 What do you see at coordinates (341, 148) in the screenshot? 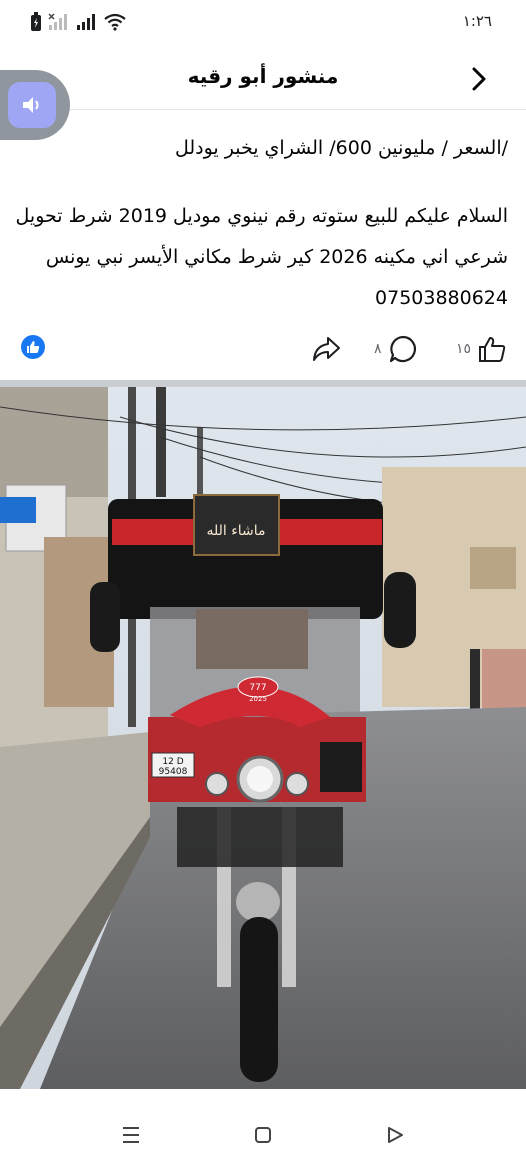
I see `post-price-line: /السعر / مليونين 600/ الشراي يخبر يودلل` at bounding box center [341, 148].